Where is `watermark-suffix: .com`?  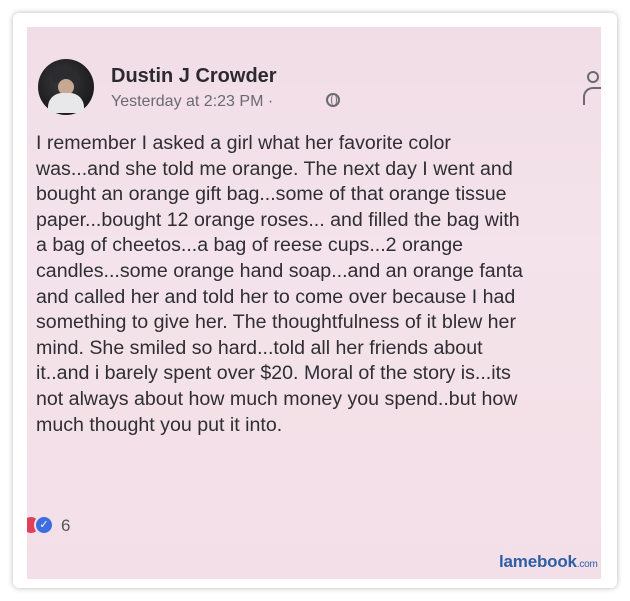 watermark-suffix: .com is located at coordinates (587, 564).